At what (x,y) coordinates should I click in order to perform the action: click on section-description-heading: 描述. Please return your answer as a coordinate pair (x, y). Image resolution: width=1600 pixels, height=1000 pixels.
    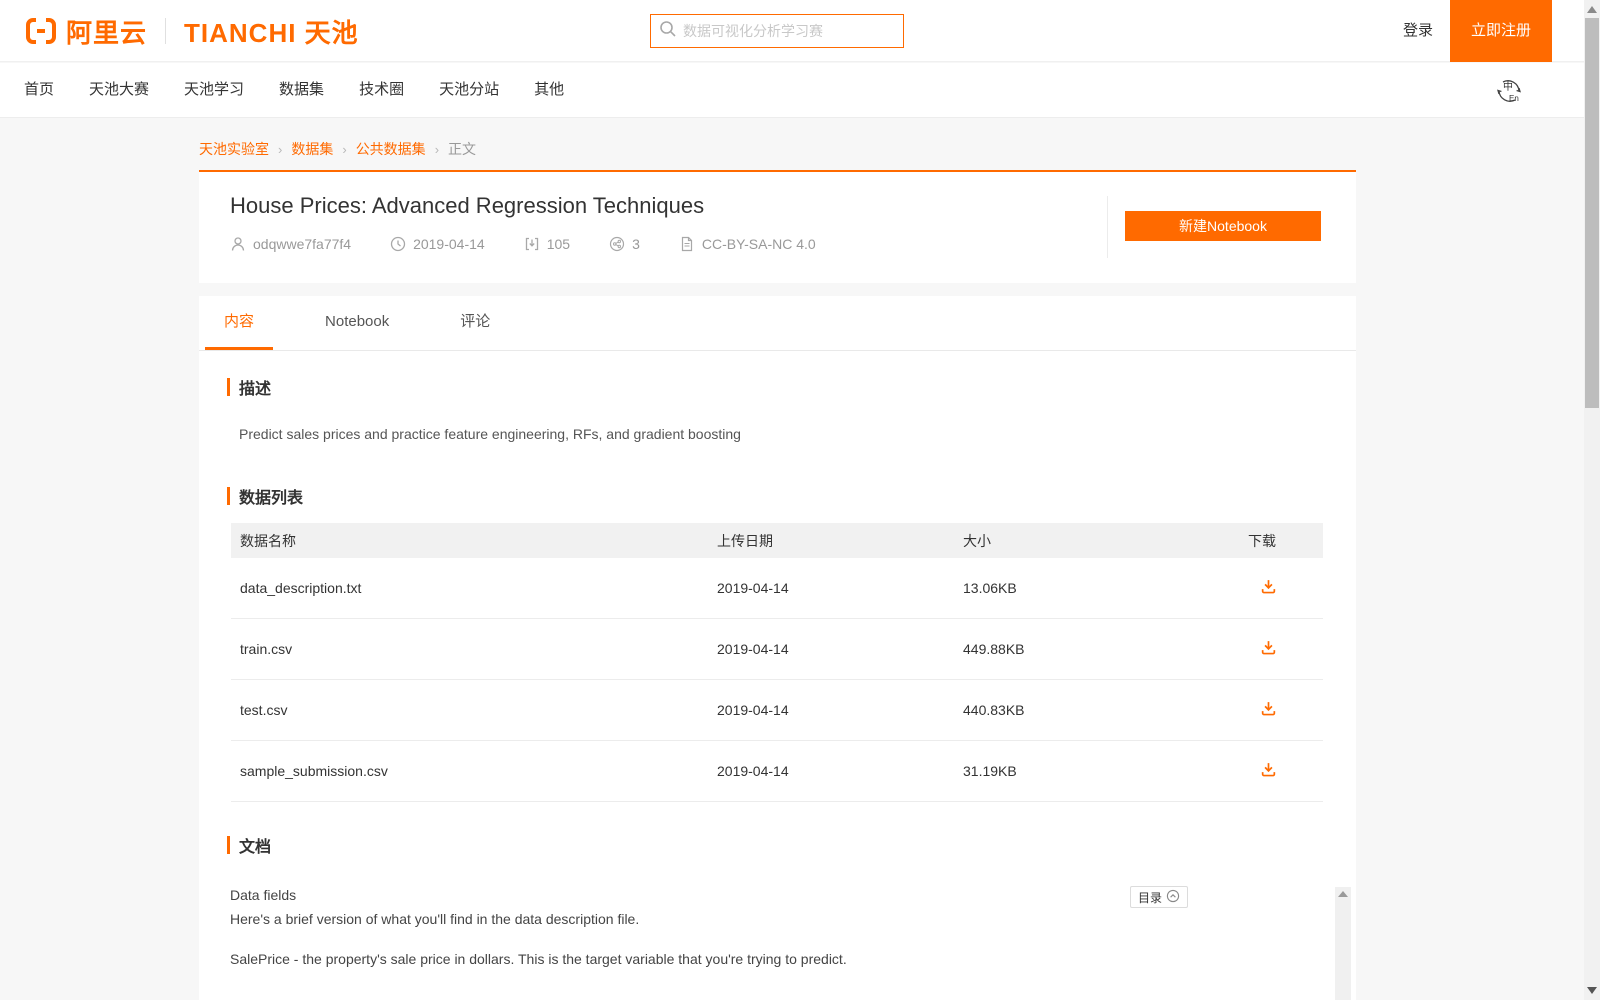
    Looking at the image, I should click on (249, 387).